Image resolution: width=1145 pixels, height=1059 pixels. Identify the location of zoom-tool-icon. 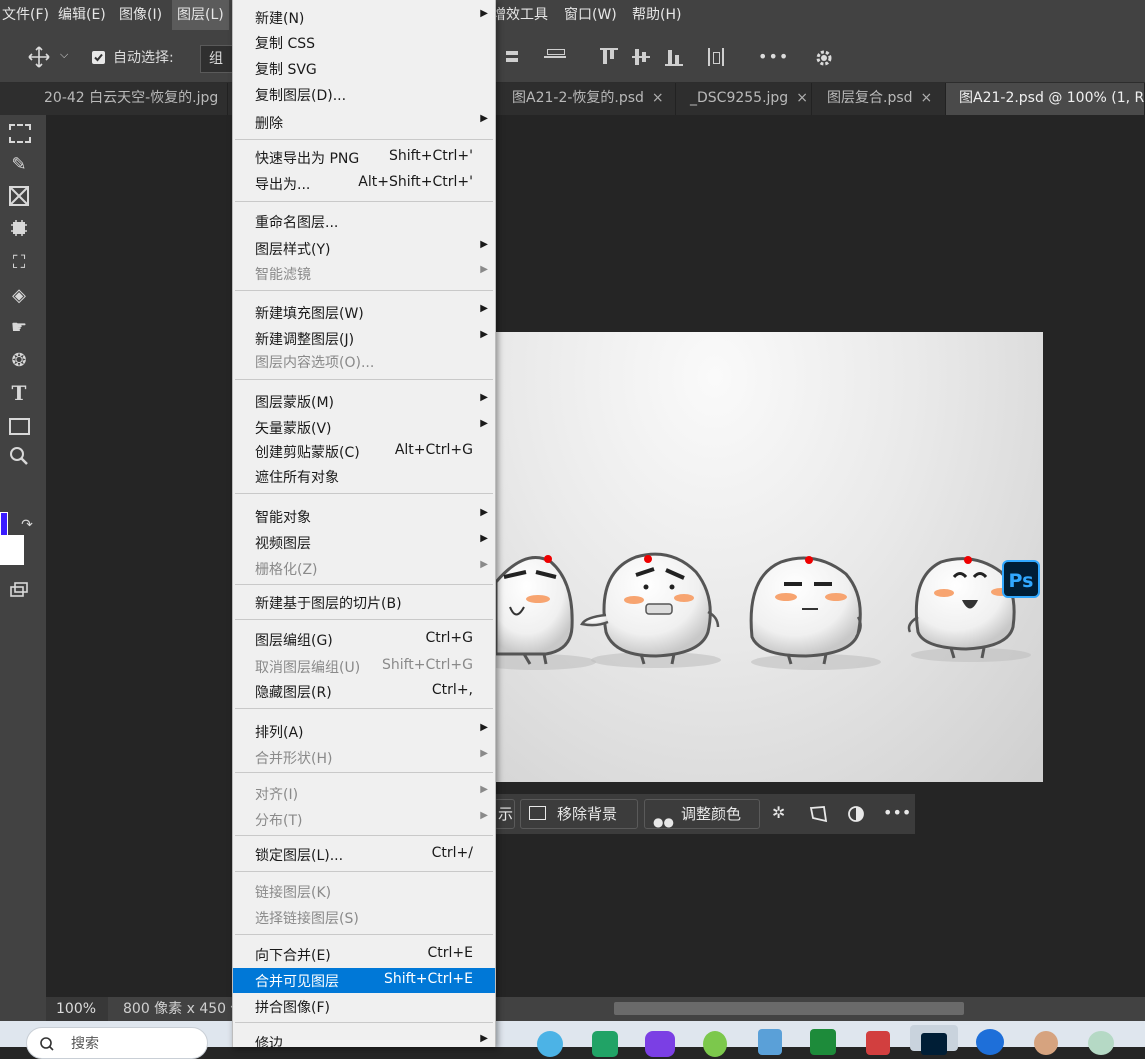
(19, 458).